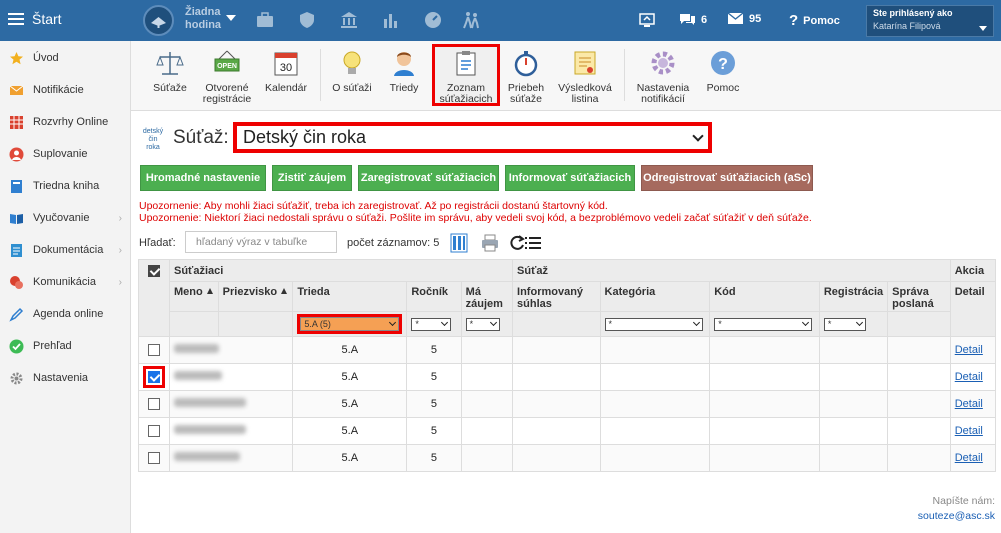  Describe the element at coordinates (930, 21) in the screenshot. I see `user-account-menu: Ste prihlásený ako Katarína Filipová` at that location.